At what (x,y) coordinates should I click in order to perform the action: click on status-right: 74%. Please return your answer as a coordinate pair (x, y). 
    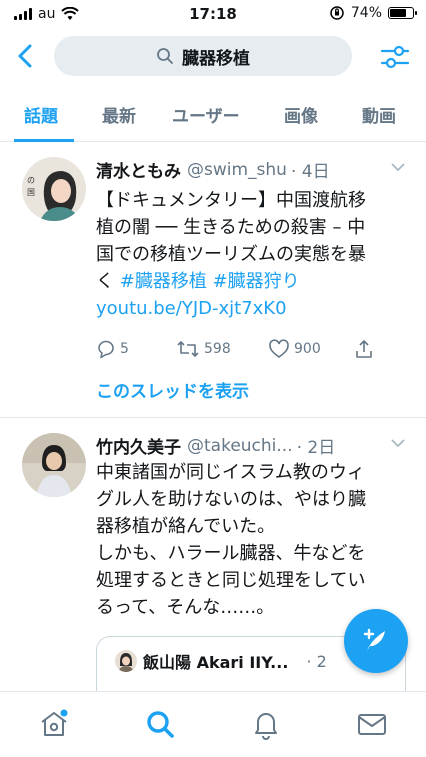
    Looking at the image, I should click on (373, 13).